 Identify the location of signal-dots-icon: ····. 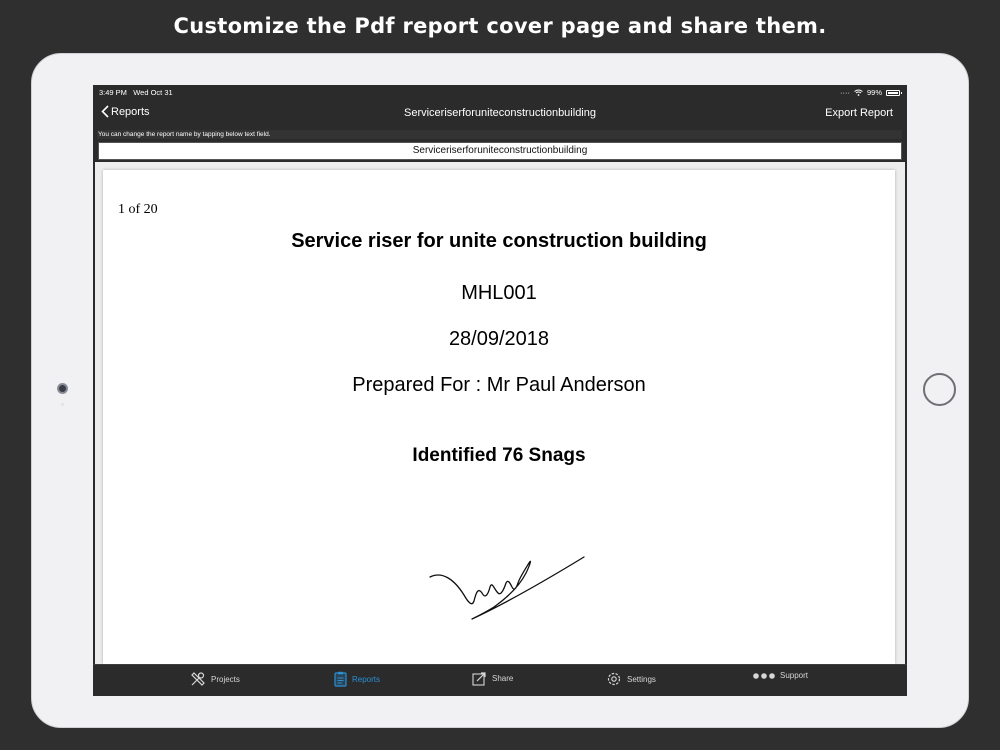
(844, 92).